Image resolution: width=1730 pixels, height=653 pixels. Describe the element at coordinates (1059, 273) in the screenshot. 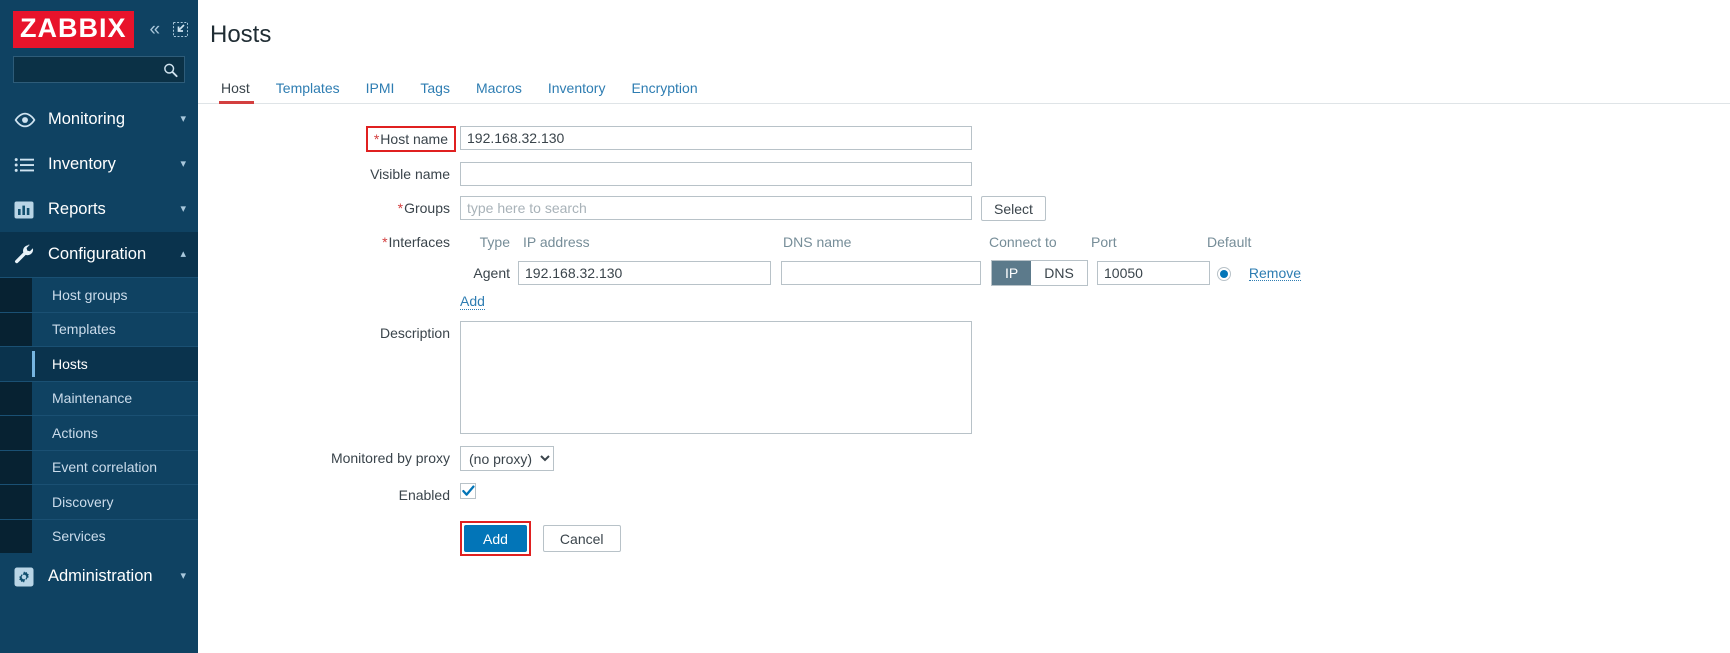

I see `connect-to-dns-button: DNS` at that location.